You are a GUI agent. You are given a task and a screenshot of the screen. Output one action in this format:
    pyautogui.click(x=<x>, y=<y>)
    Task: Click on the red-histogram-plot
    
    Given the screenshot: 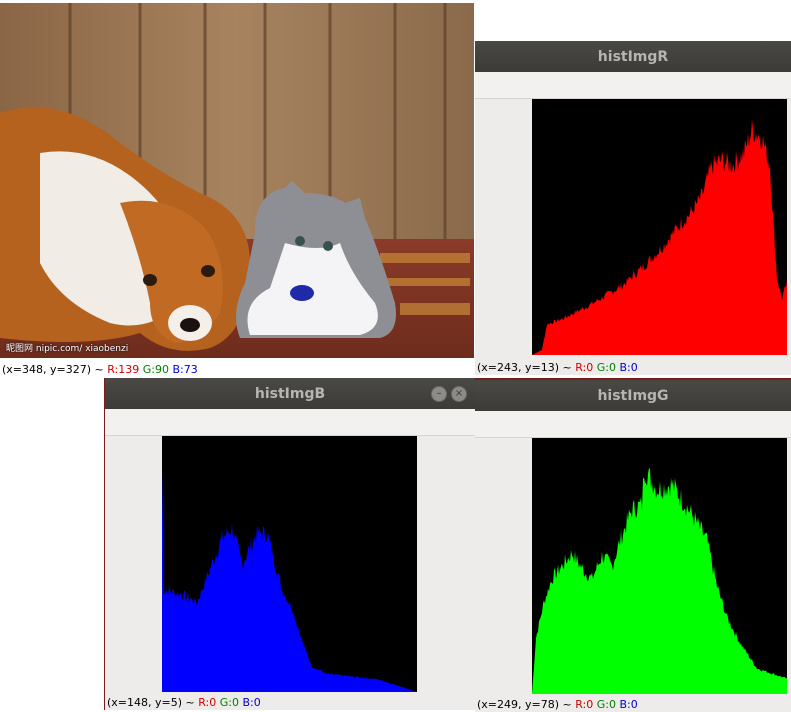 What is the action you would take?
    pyautogui.click(x=659, y=227)
    